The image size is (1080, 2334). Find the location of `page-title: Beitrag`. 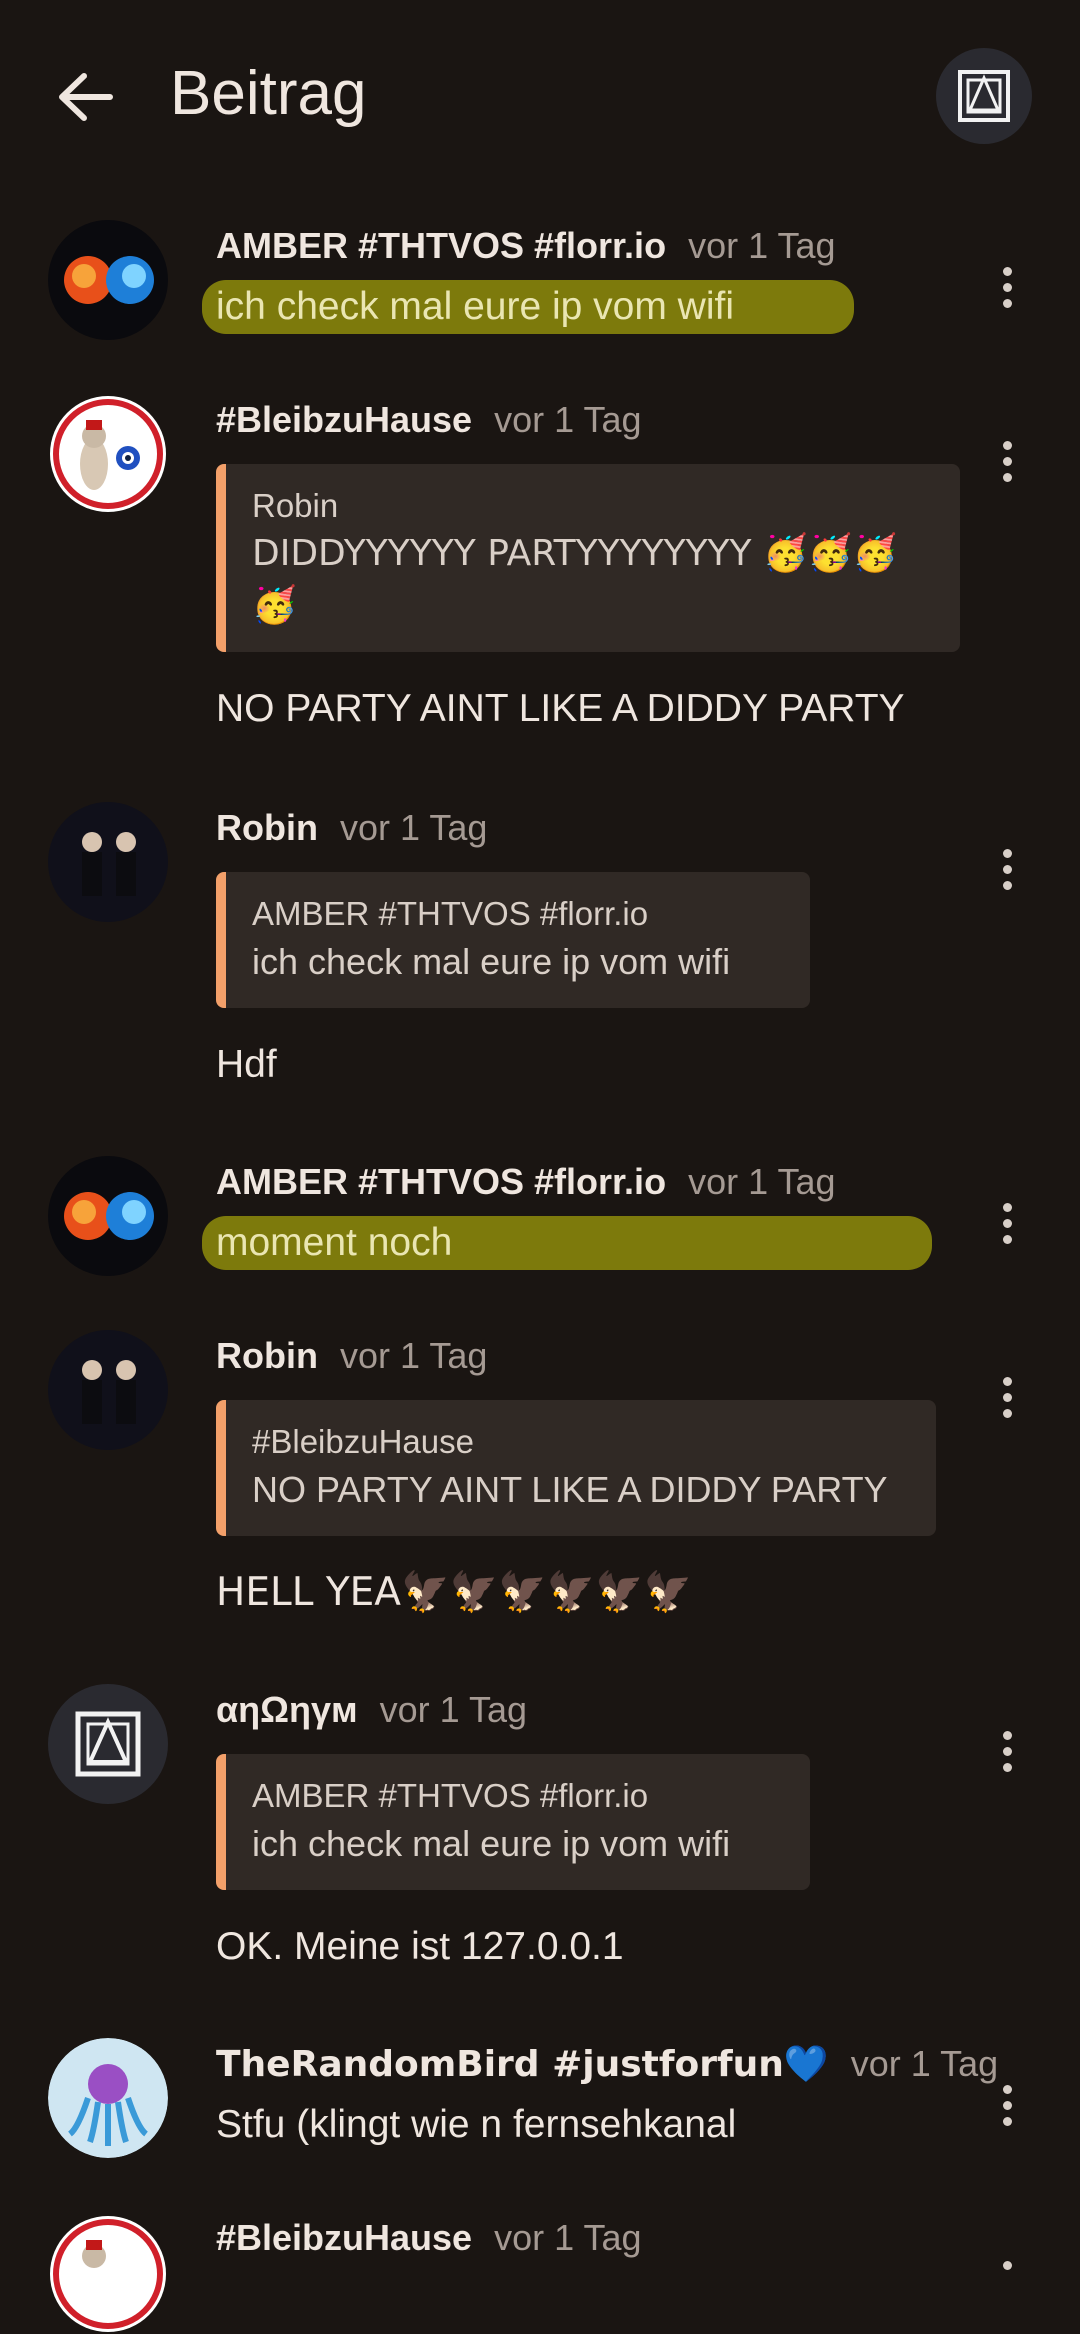

page-title: Beitrag is located at coordinates (268, 93).